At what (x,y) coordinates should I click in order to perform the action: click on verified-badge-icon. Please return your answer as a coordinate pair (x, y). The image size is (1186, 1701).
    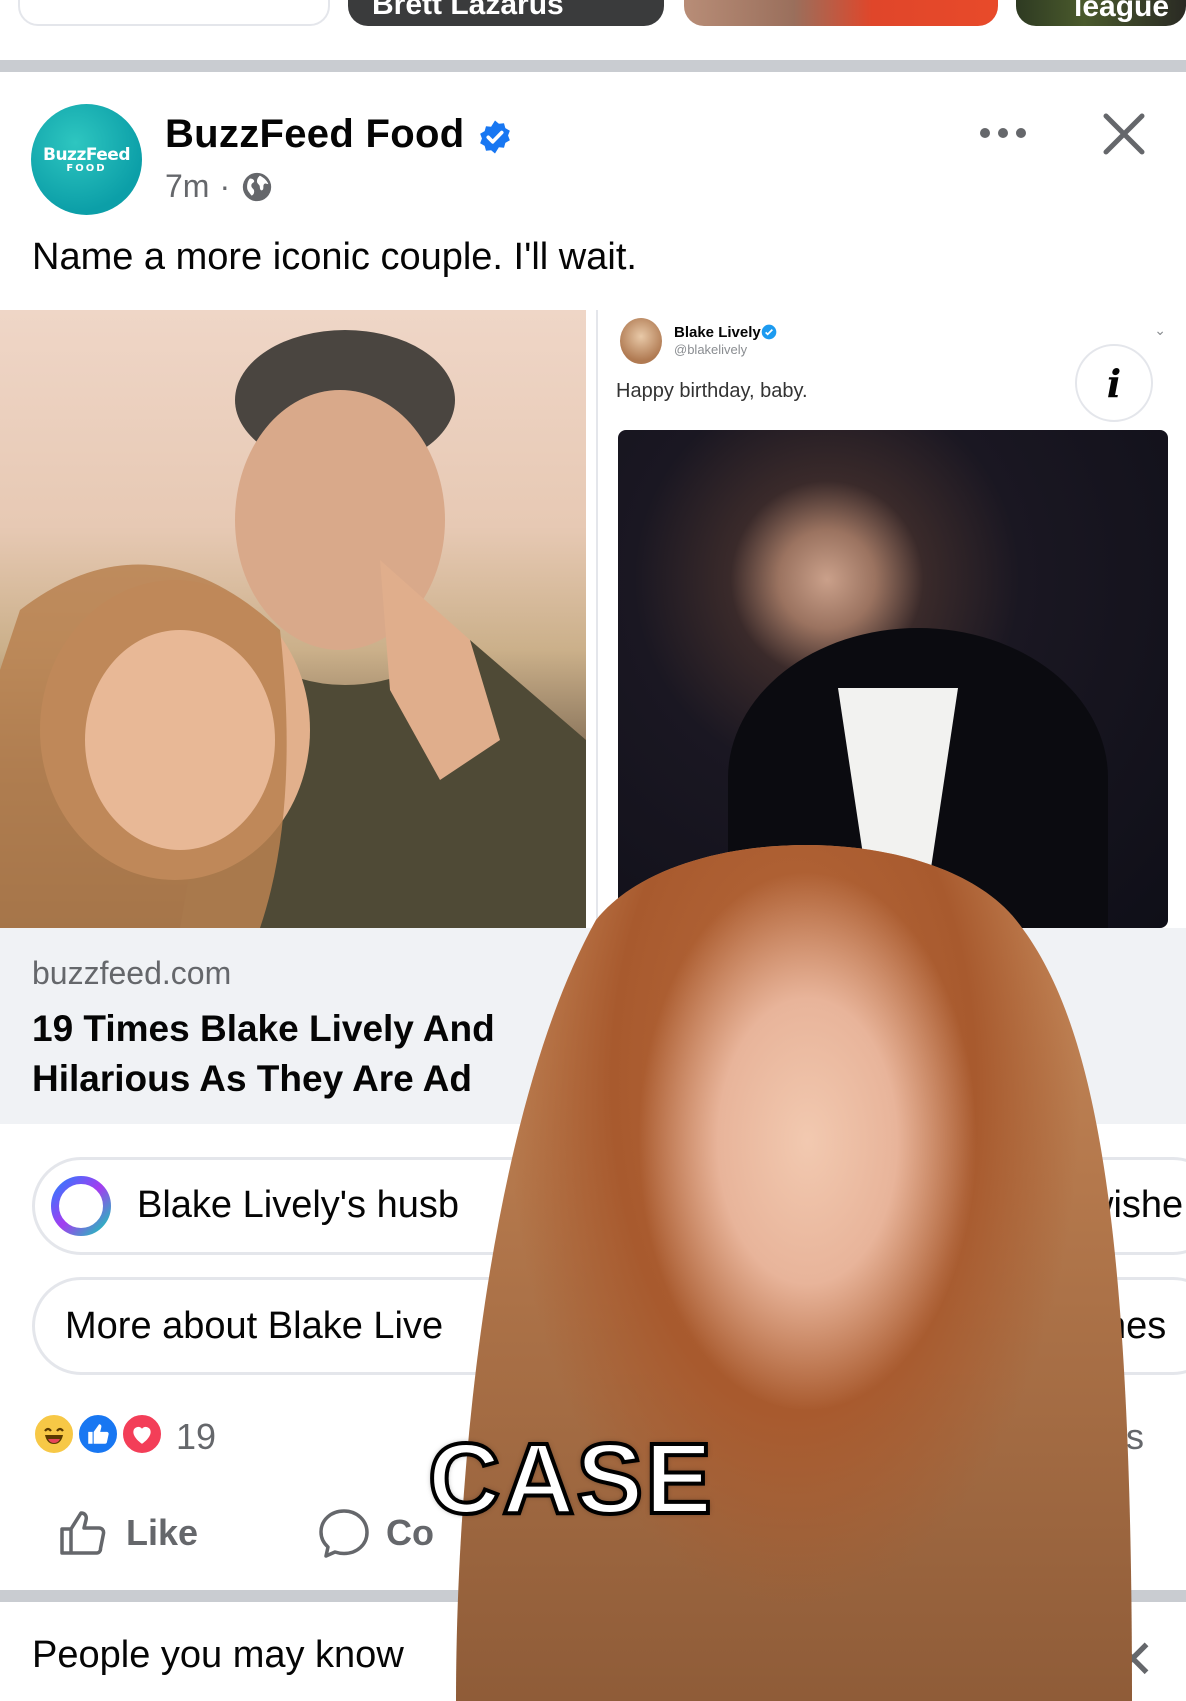
    Looking at the image, I should click on (495, 137).